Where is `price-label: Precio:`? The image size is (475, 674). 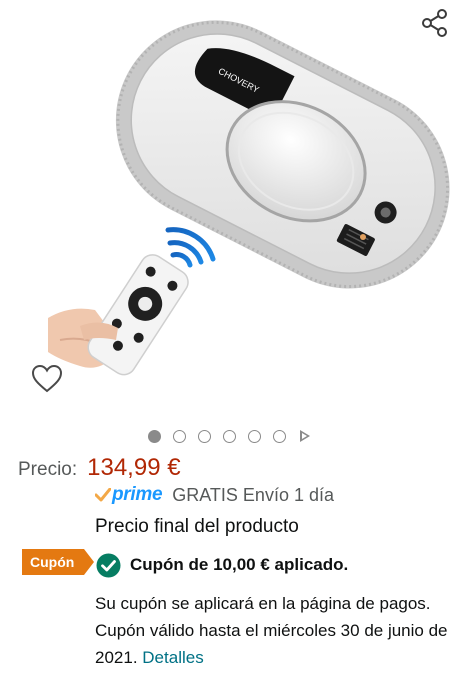 price-label: Precio: is located at coordinates (48, 469).